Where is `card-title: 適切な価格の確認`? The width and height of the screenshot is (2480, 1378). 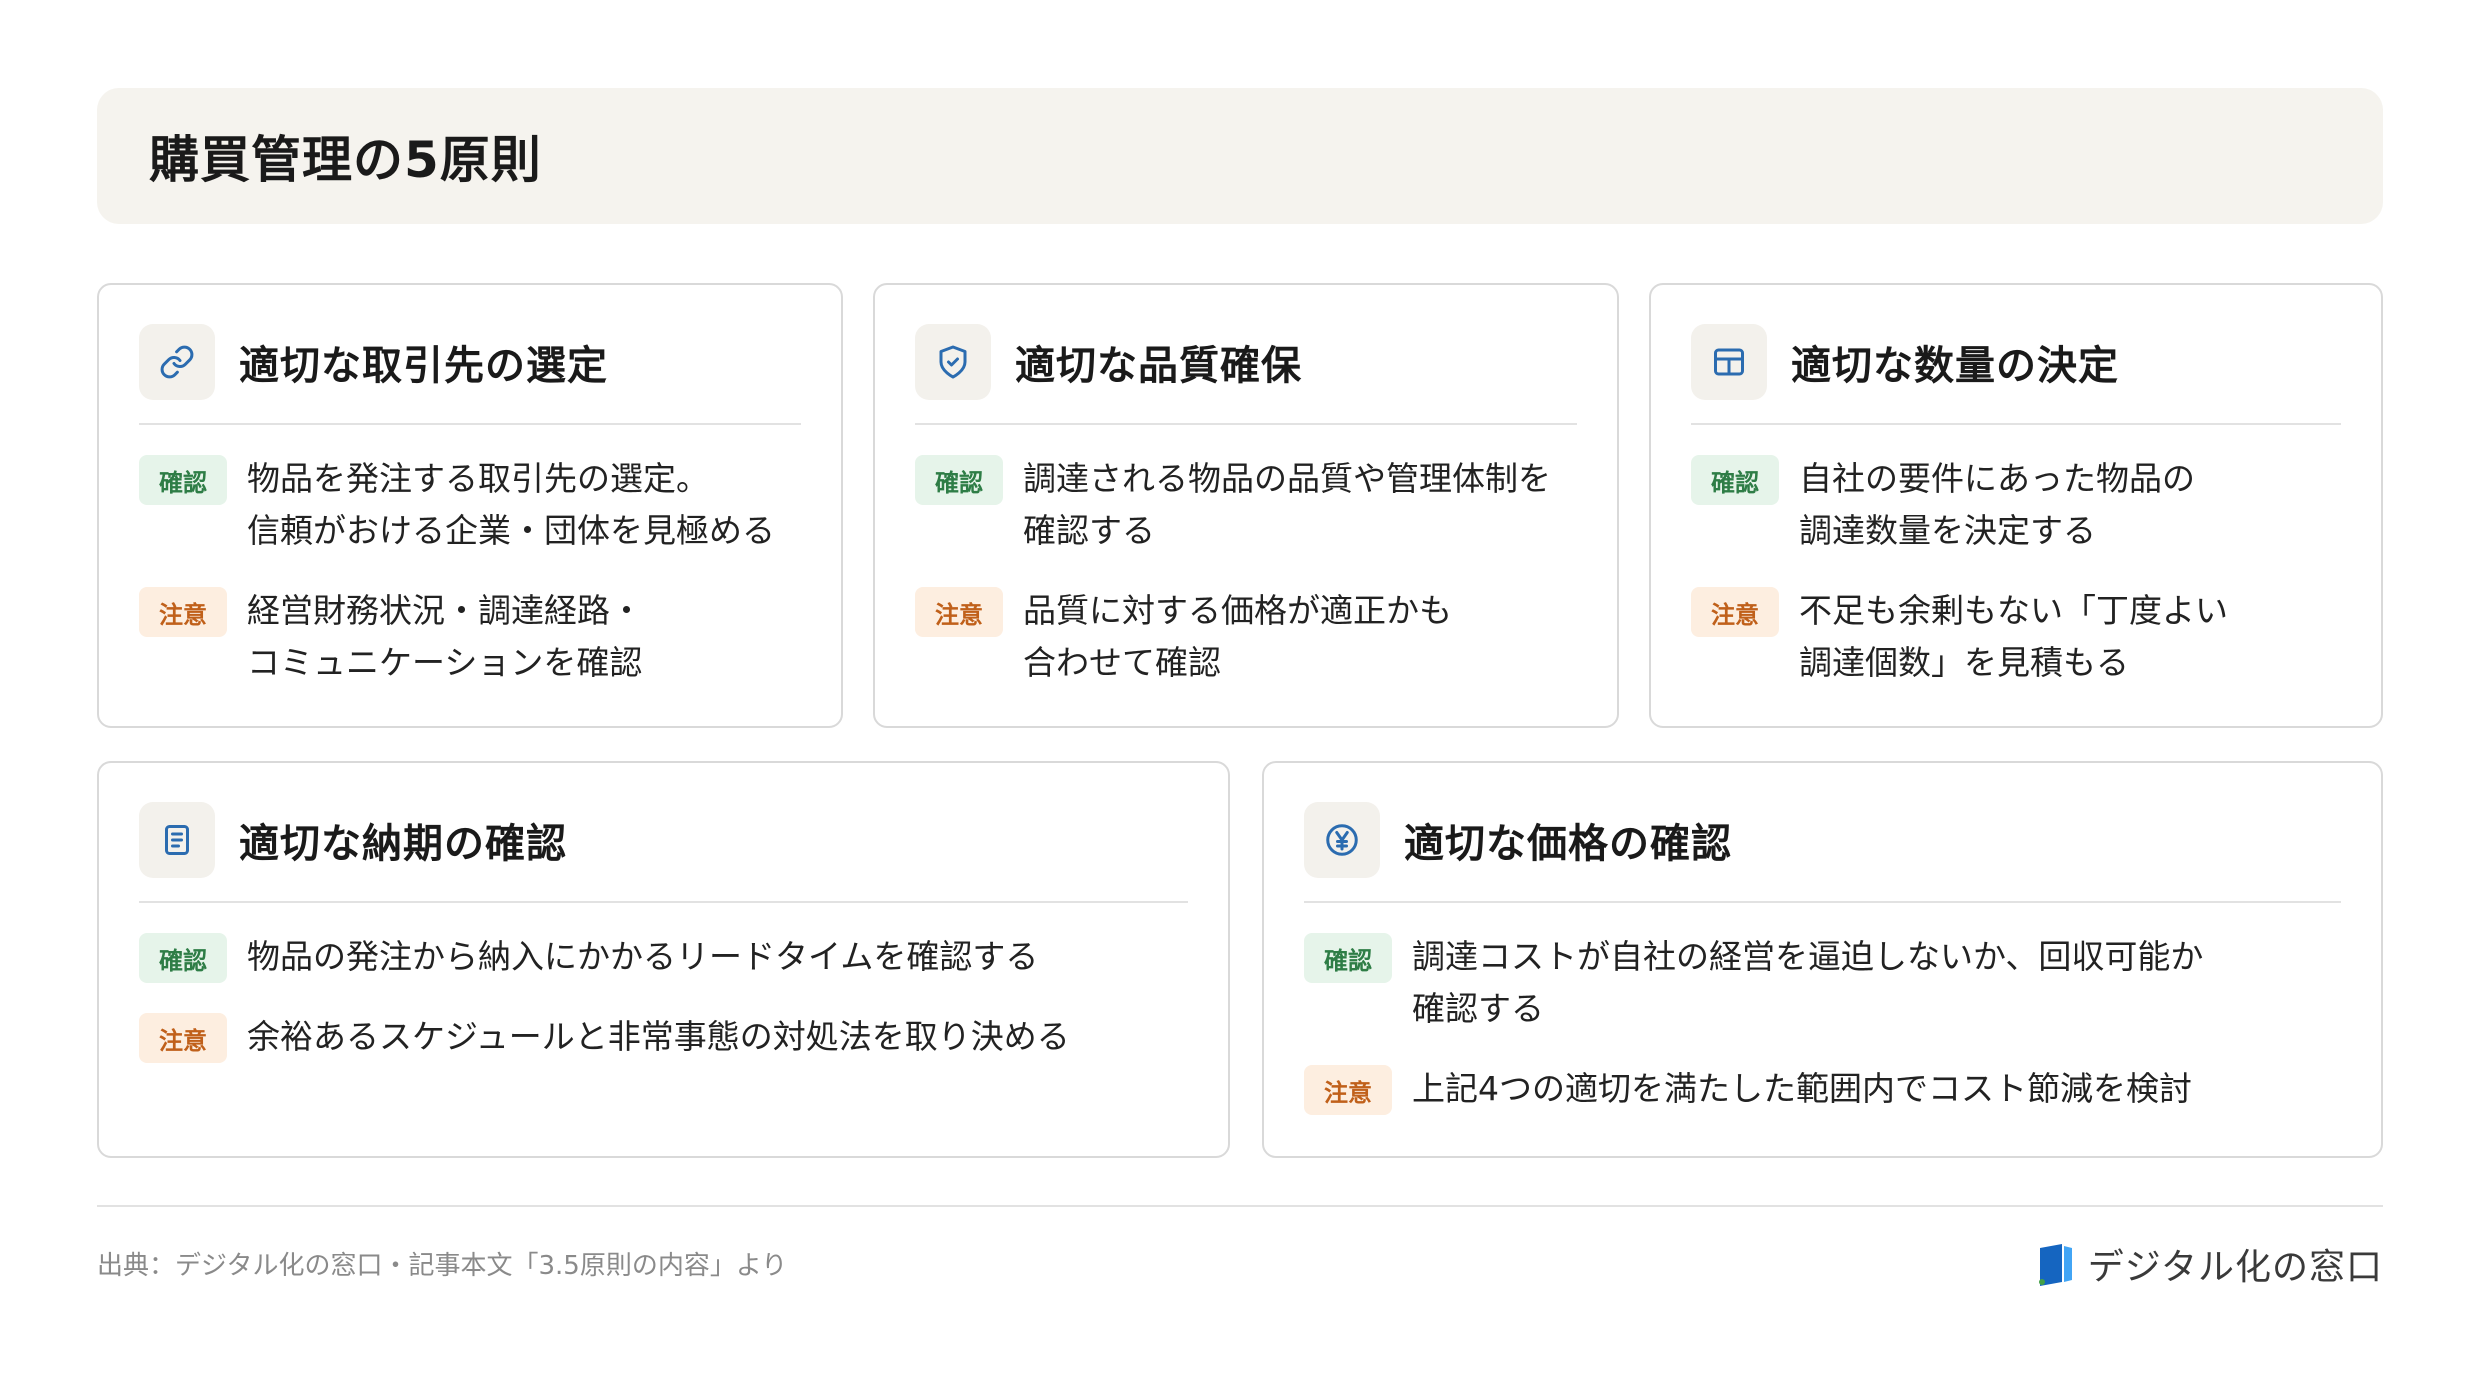
card-title: 適切な価格の確認 is located at coordinates (1568, 844).